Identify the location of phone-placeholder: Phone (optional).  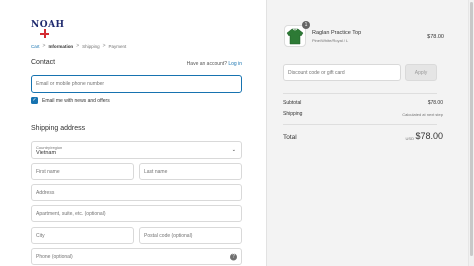
(54, 256).